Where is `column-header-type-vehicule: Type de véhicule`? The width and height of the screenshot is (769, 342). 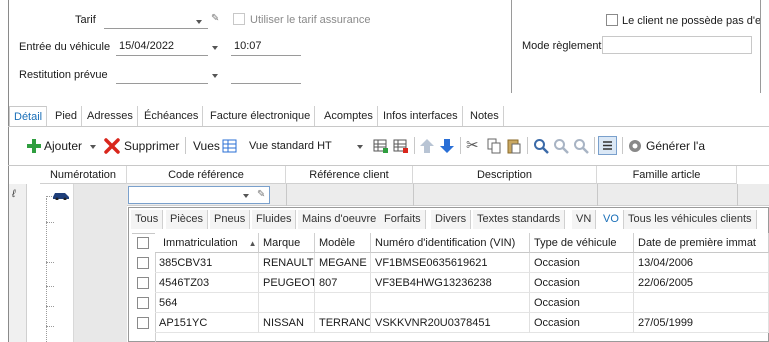
column-header-type-vehicule: Type de véhicule is located at coordinates (582, 243).